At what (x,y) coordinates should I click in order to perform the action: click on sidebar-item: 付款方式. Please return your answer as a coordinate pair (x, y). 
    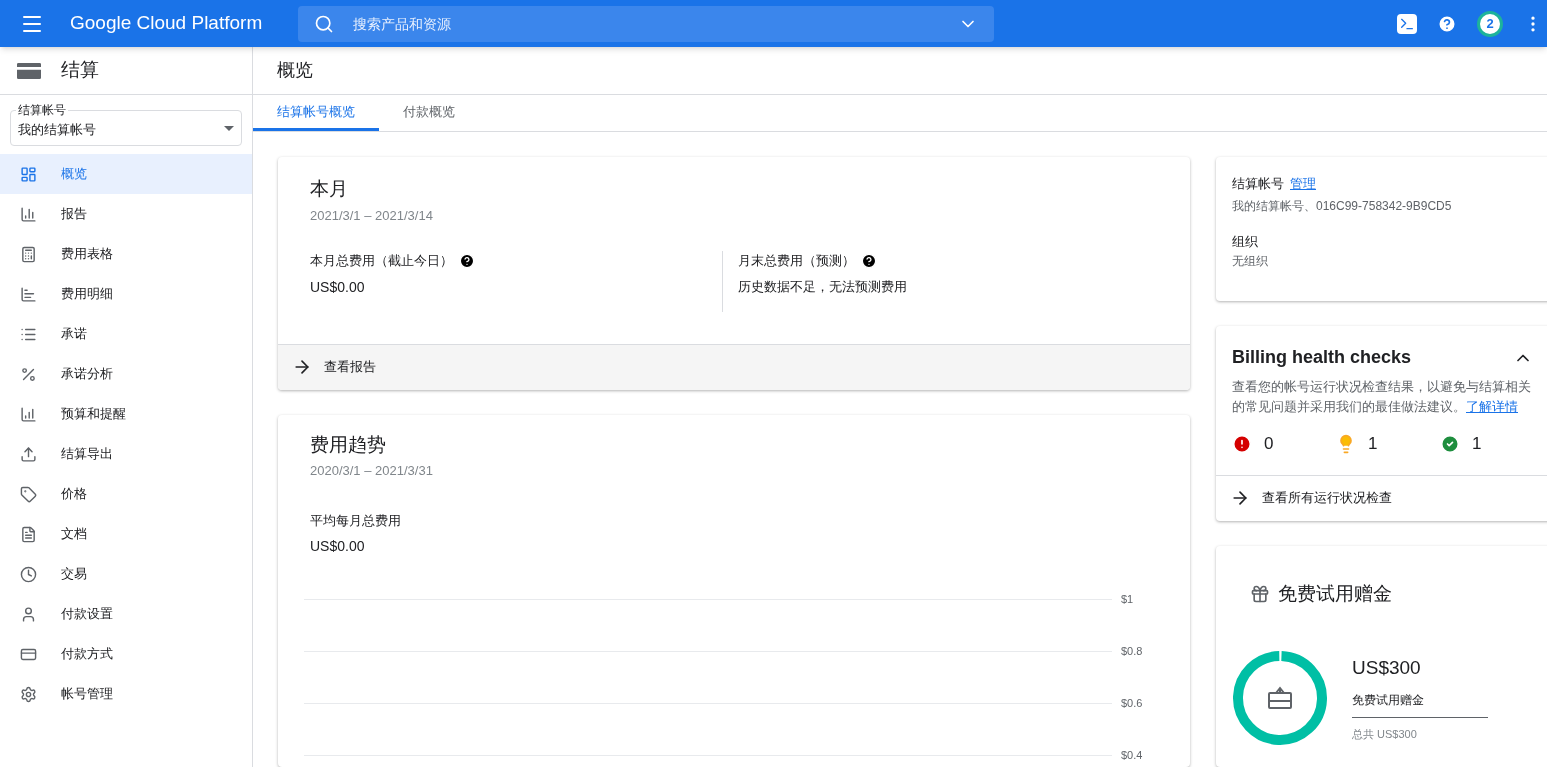
    Looking at the image, I should click on (126, 654).